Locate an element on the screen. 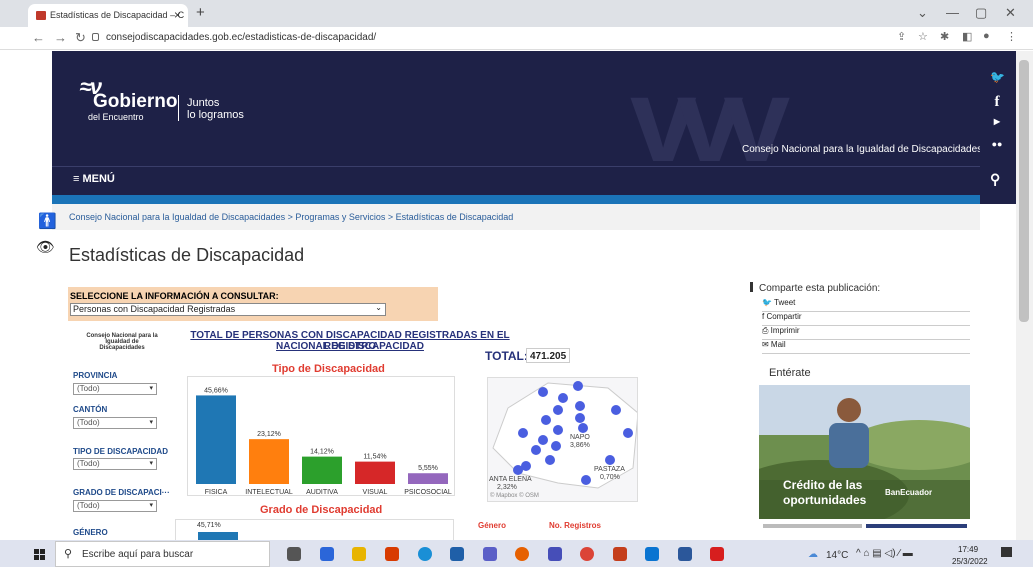 The image size is (1033, 567). accent-bar is located at coordinates (516, 199).